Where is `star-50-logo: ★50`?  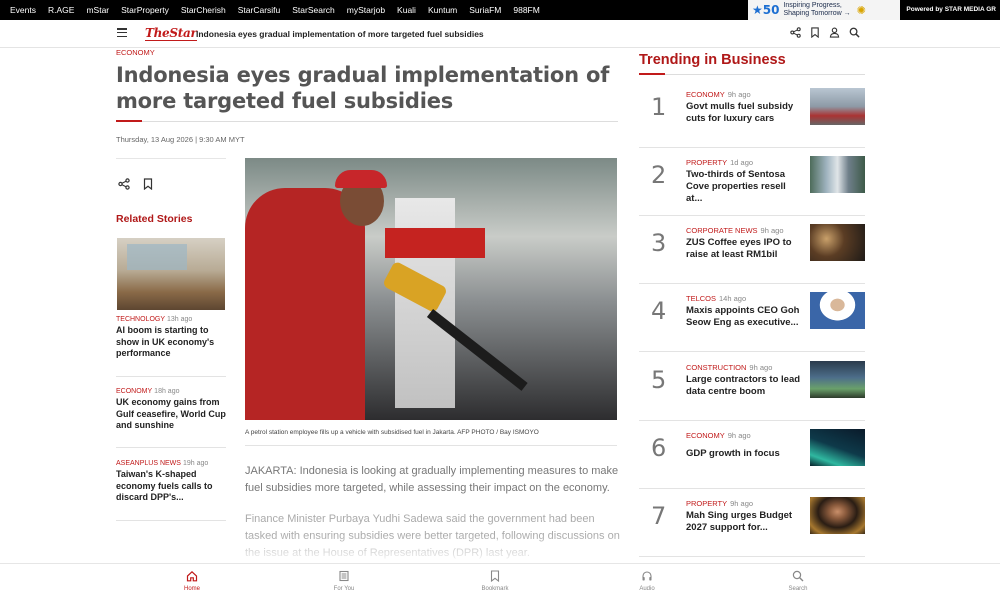
star-50-logo: ★50 is located at coordinates (766, 10).